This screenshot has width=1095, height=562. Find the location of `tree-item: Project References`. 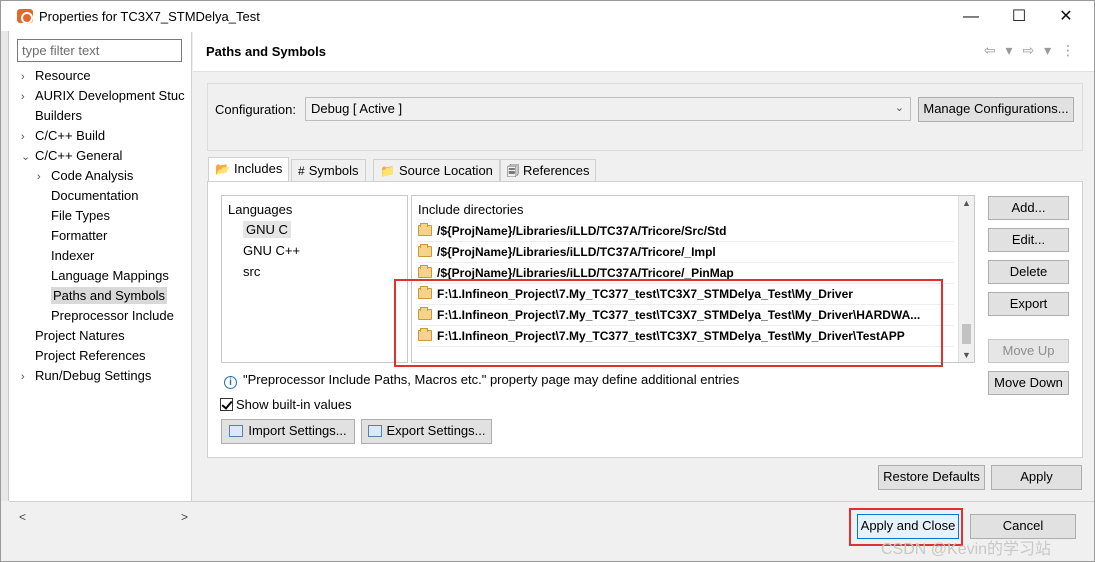

tree-item: Project References is located at coordinates (83, 356).